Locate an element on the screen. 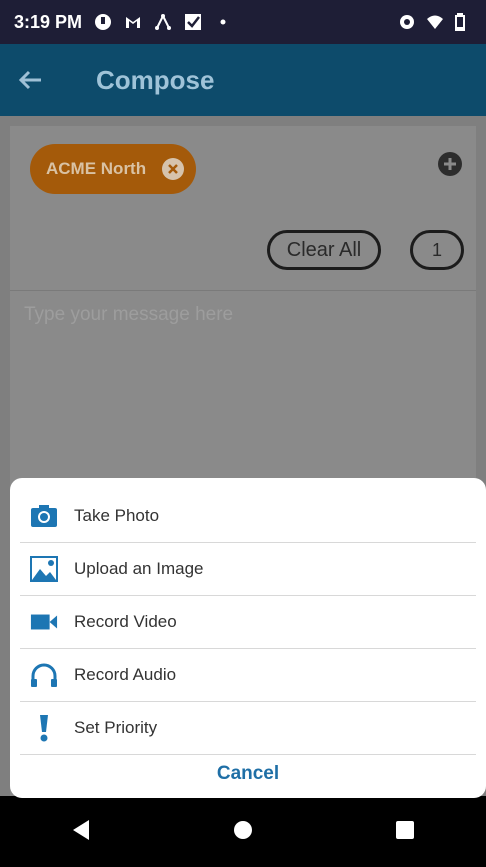  back-button is located at coordinates (30, 80).